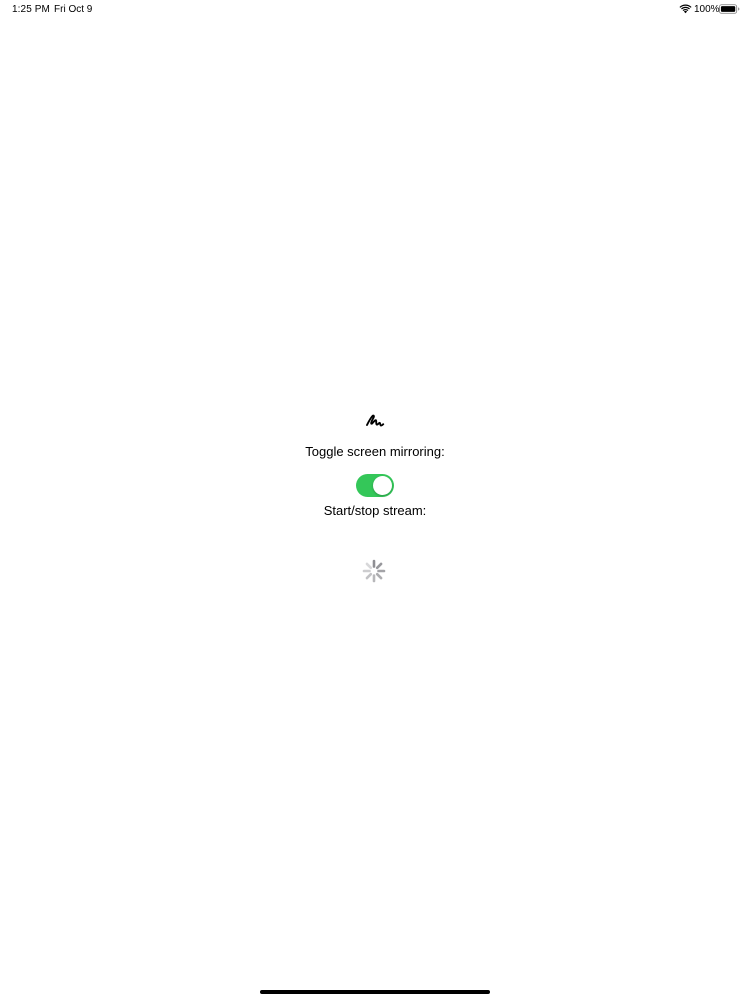 This screenshot has height=1000, width=750. What do you see at coordinates (375, 992) in the screenshot?
I see `home-indicator` at bounding box center [375, 992].